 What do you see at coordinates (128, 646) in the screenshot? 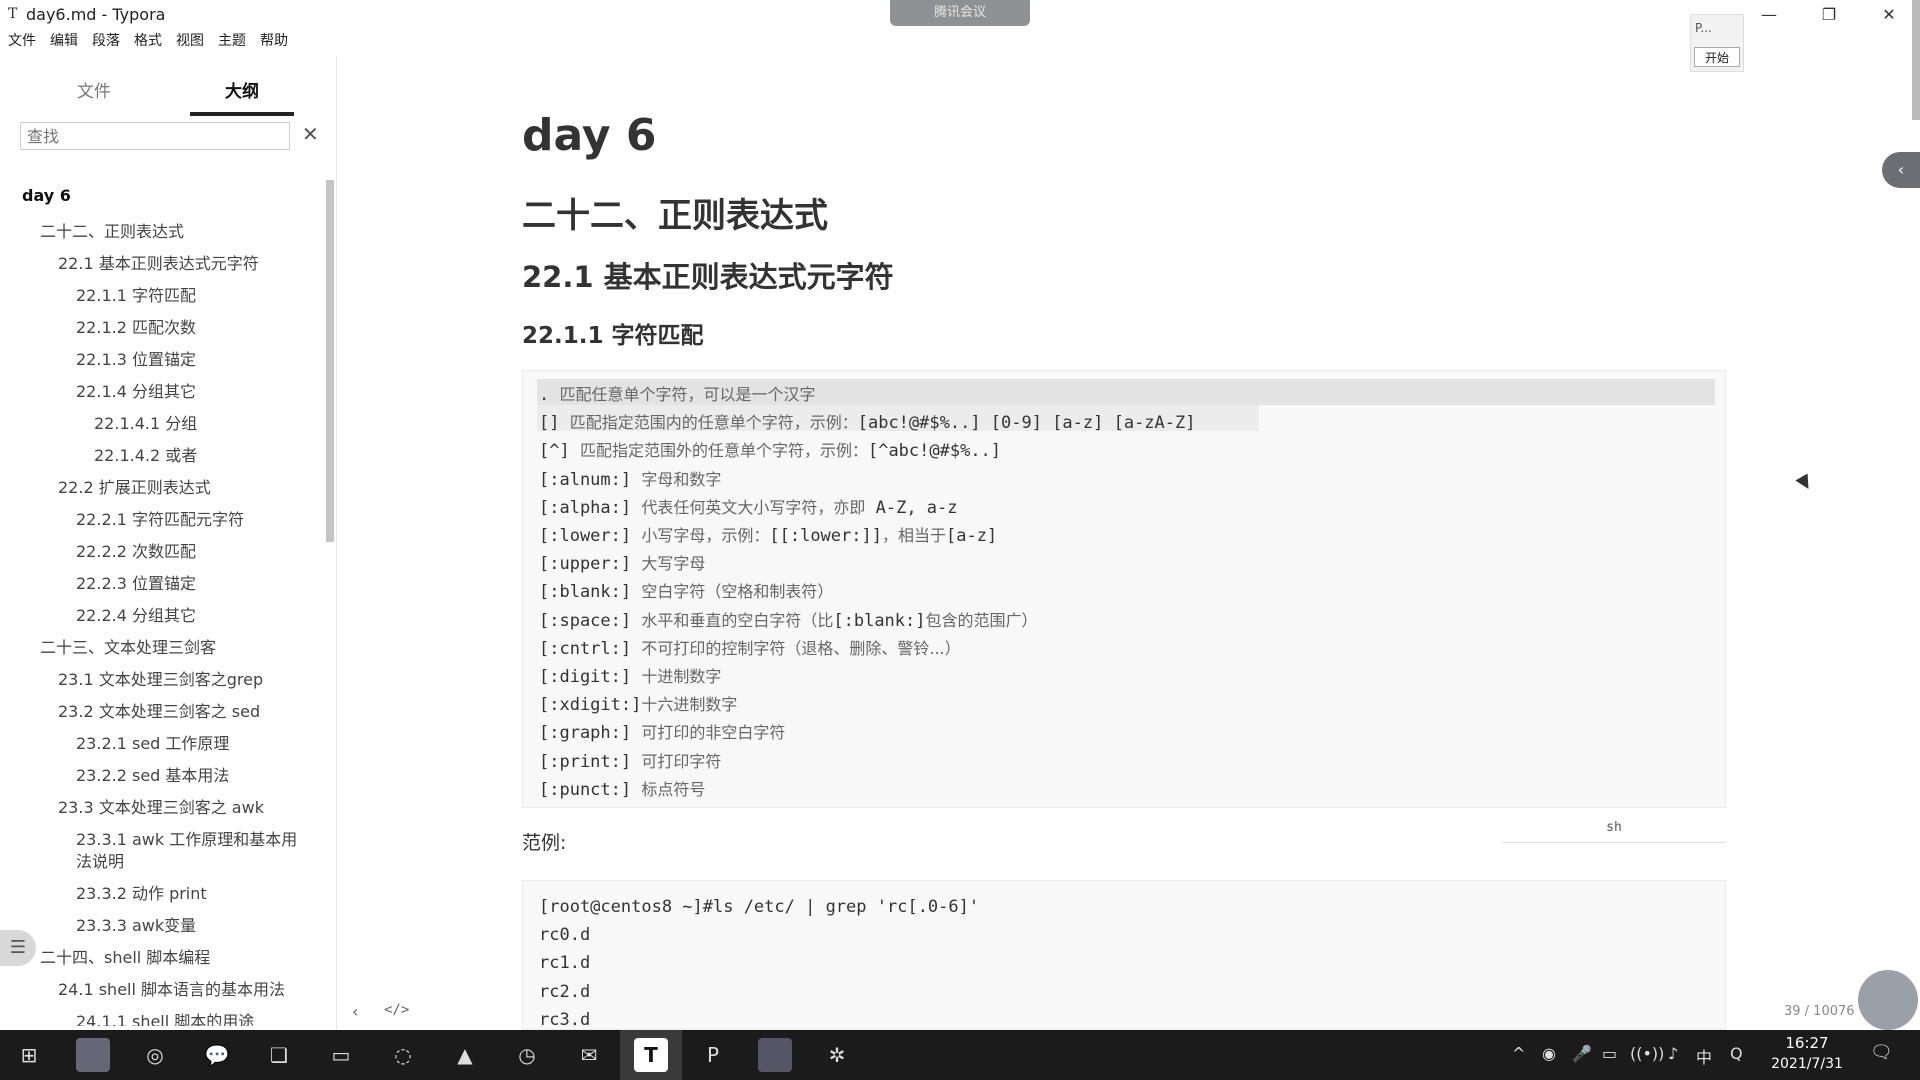
I see `outline-item: 二十三、文本处理三剑客` at bounding box center [128, 646].